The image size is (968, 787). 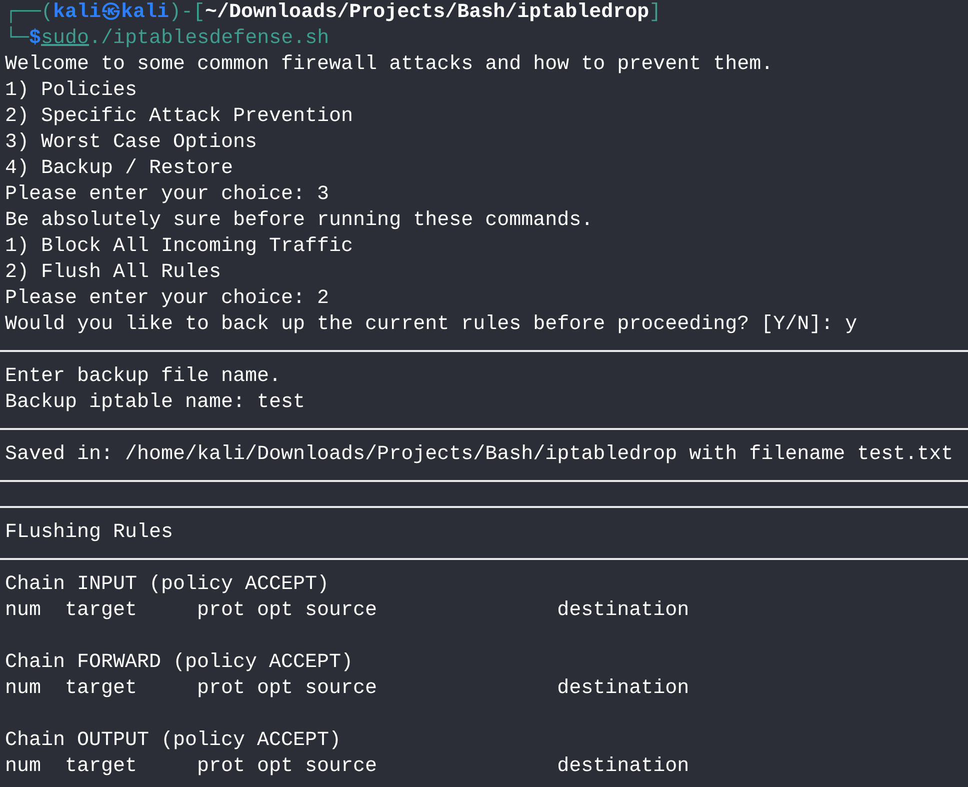 What do you see at coordinates (389, 64) in the screenshot?
I see `output-line: Welcome to some common firewall attacks and how to prevent them.` at bounding box center [389, 64].